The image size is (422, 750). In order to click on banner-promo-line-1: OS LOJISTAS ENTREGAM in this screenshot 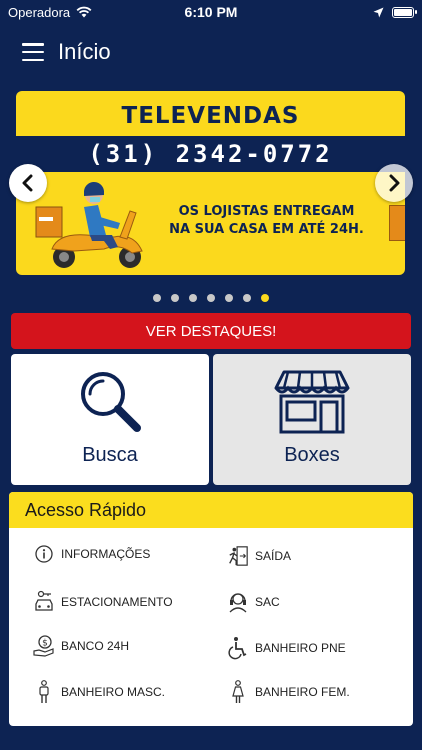, I will do `click(266, 211)`.